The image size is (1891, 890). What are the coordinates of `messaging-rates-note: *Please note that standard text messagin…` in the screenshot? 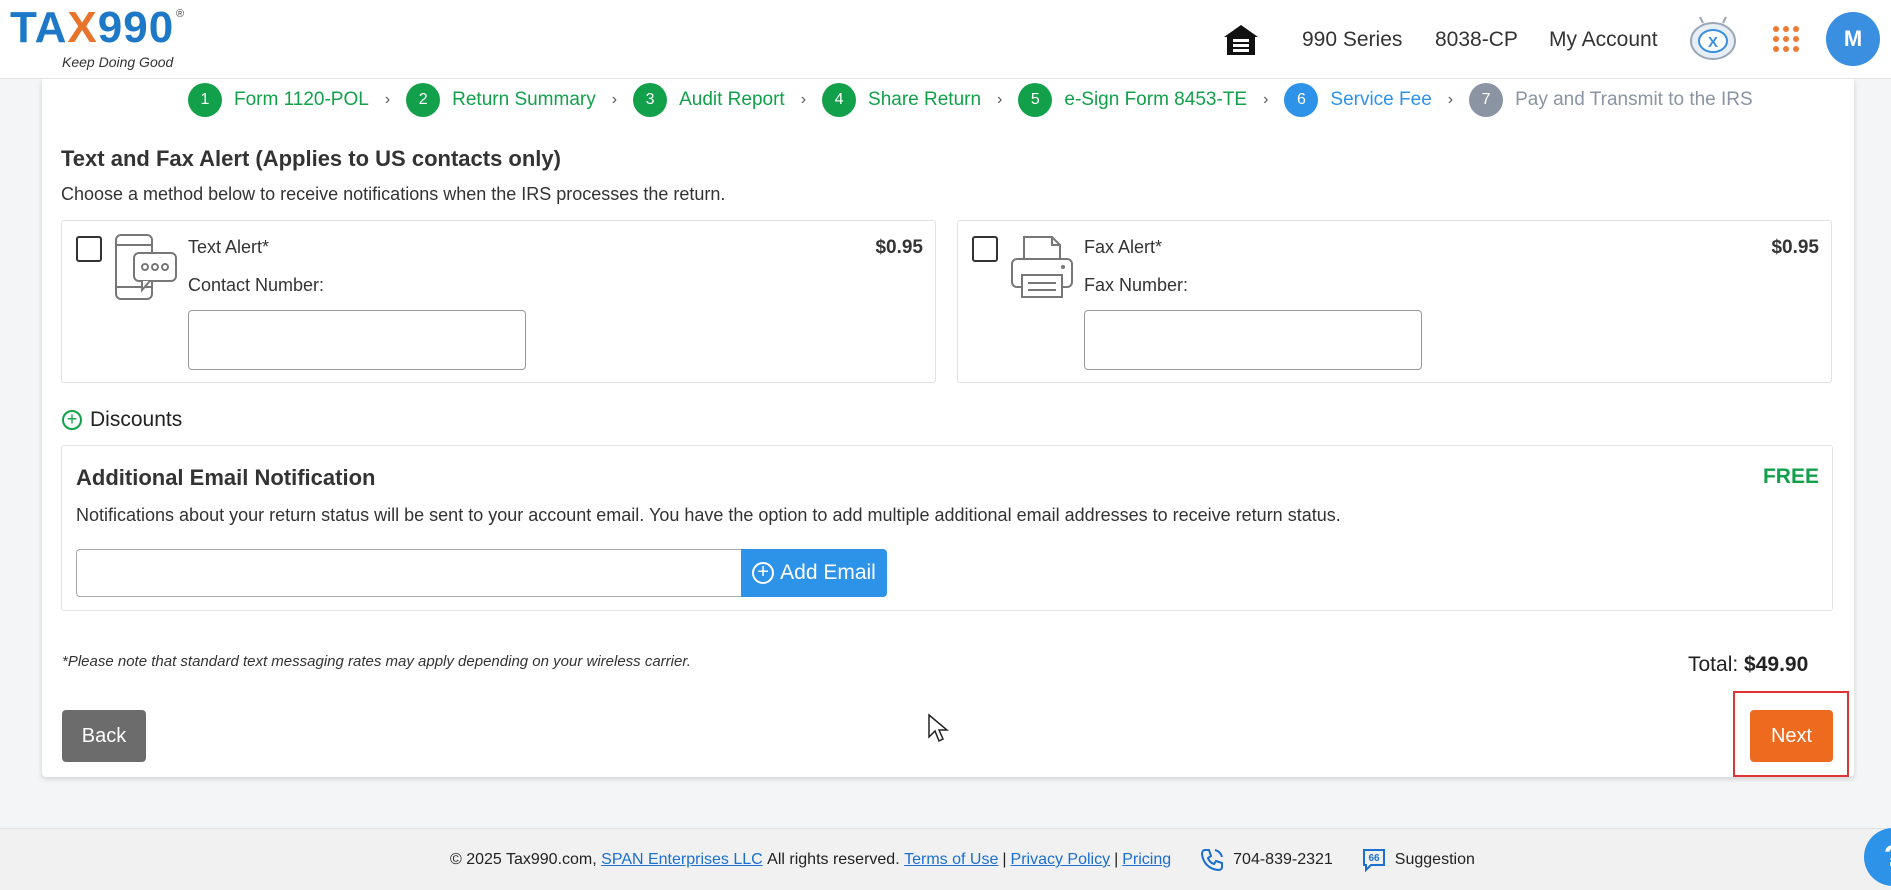 It's located at (376, 661).